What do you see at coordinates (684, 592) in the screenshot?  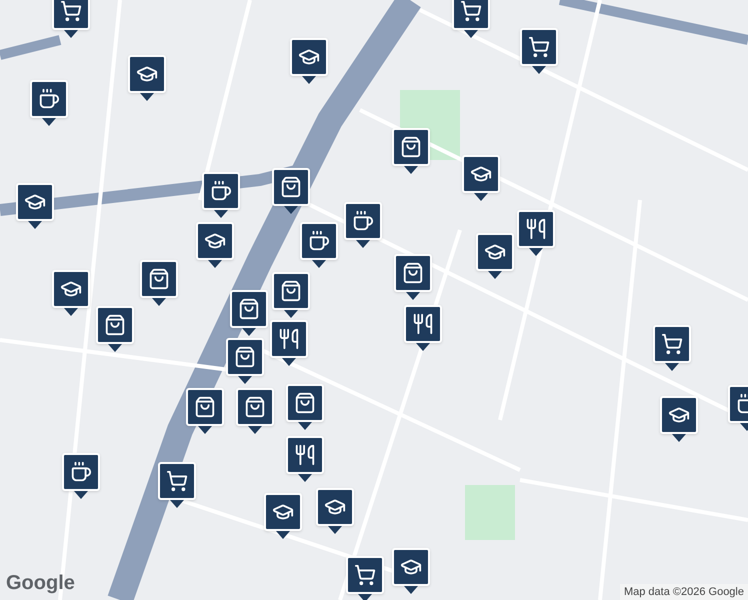 I see `map-attribution: Map data ©2026 Google` at bounding box center [684, 592].